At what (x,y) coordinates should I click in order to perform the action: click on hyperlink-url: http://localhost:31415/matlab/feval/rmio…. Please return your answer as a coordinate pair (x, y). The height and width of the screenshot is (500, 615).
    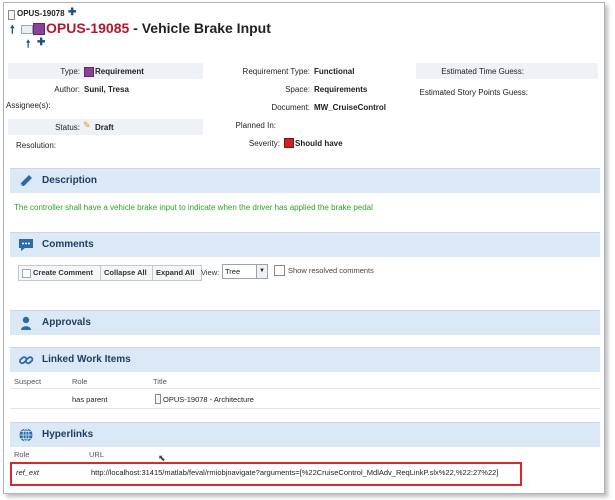
    Looking at the image, I should click on (294, 472).